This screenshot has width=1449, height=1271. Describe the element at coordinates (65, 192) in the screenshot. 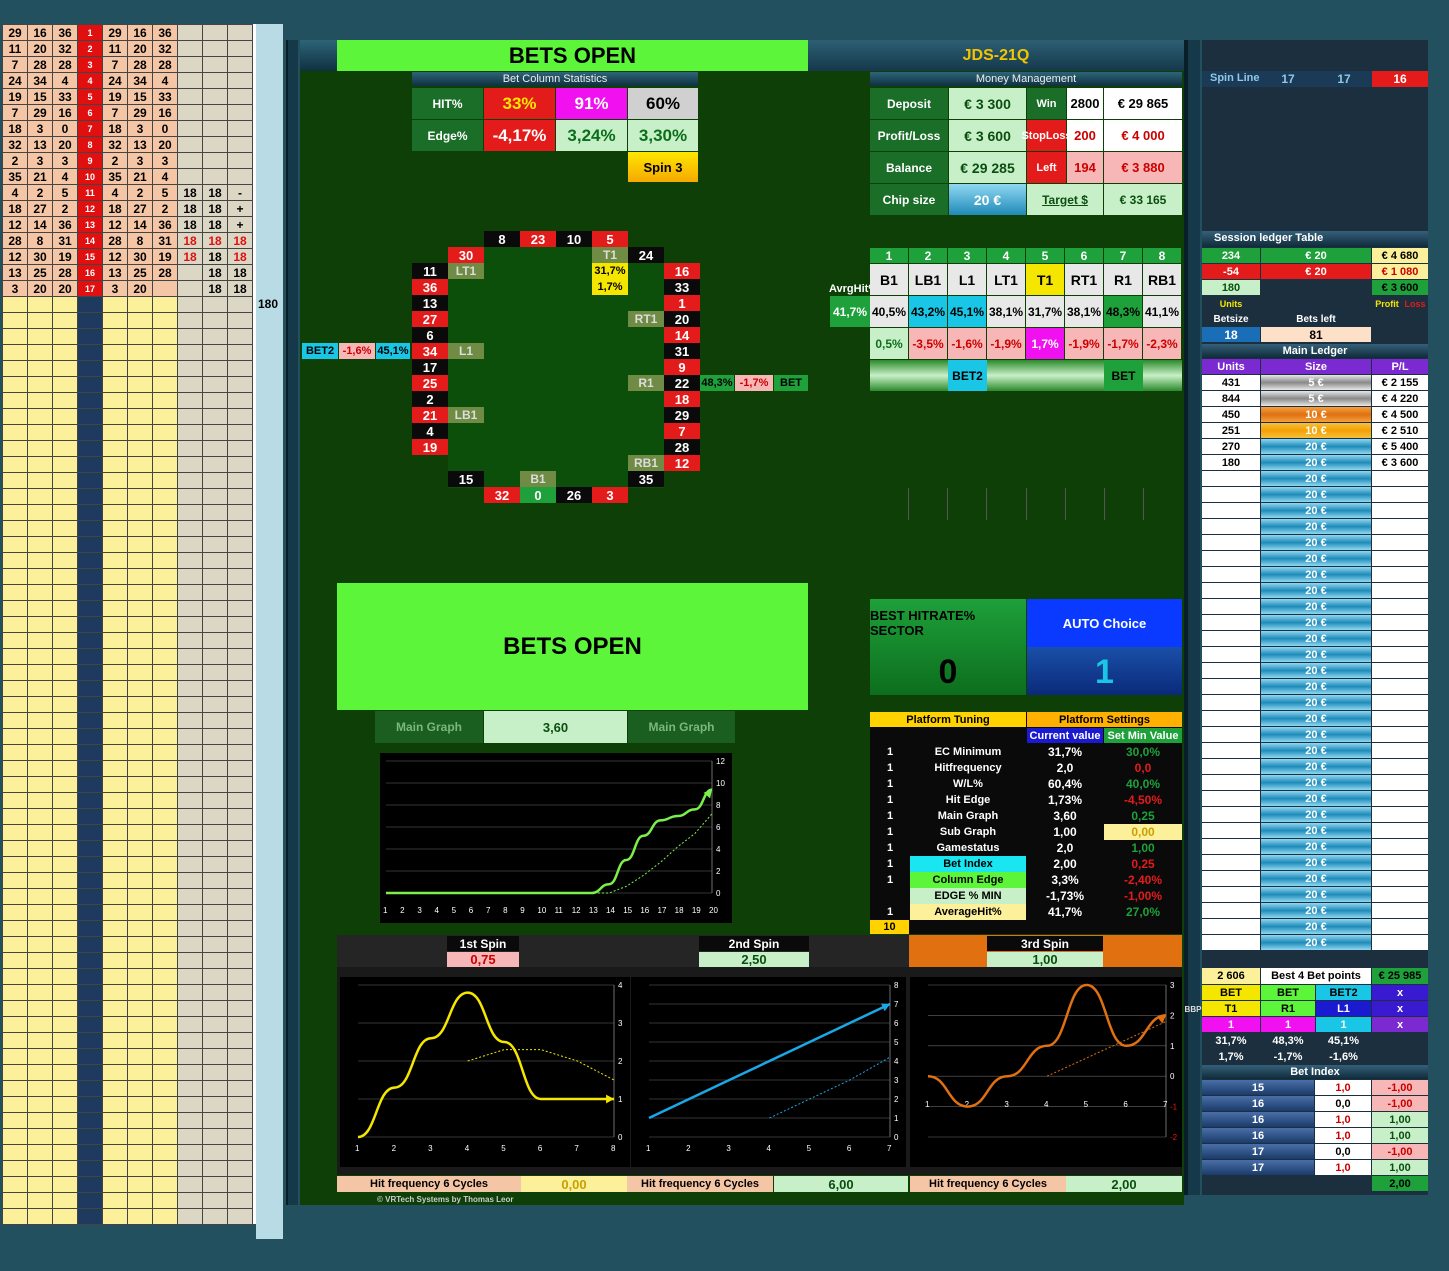

I see `grid-cell: 5` at that location.